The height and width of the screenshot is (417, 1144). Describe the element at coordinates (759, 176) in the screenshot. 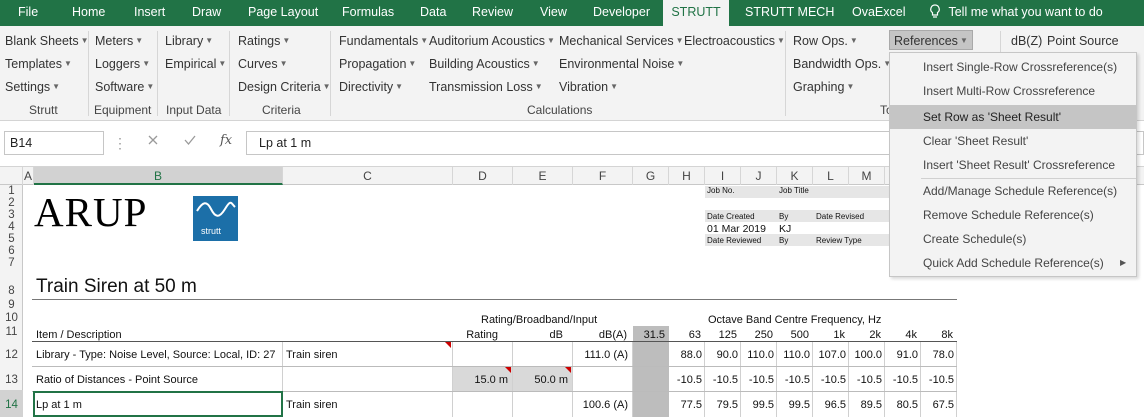

I see `column-header-j: J` at that location.